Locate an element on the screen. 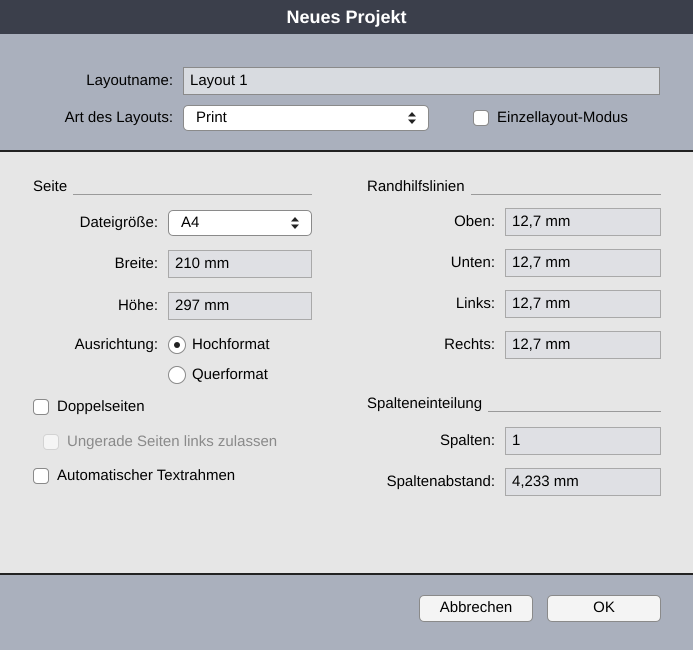  field-label: Ausrichtung: is located at coordinates (116, 345).